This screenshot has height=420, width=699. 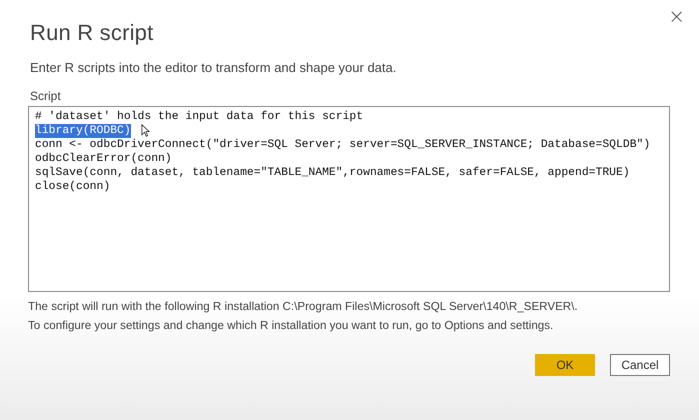 What do you see at coordinates (676, 16) in the screenshot?
I see `close-button: ×` at bounding box center [676, 16].